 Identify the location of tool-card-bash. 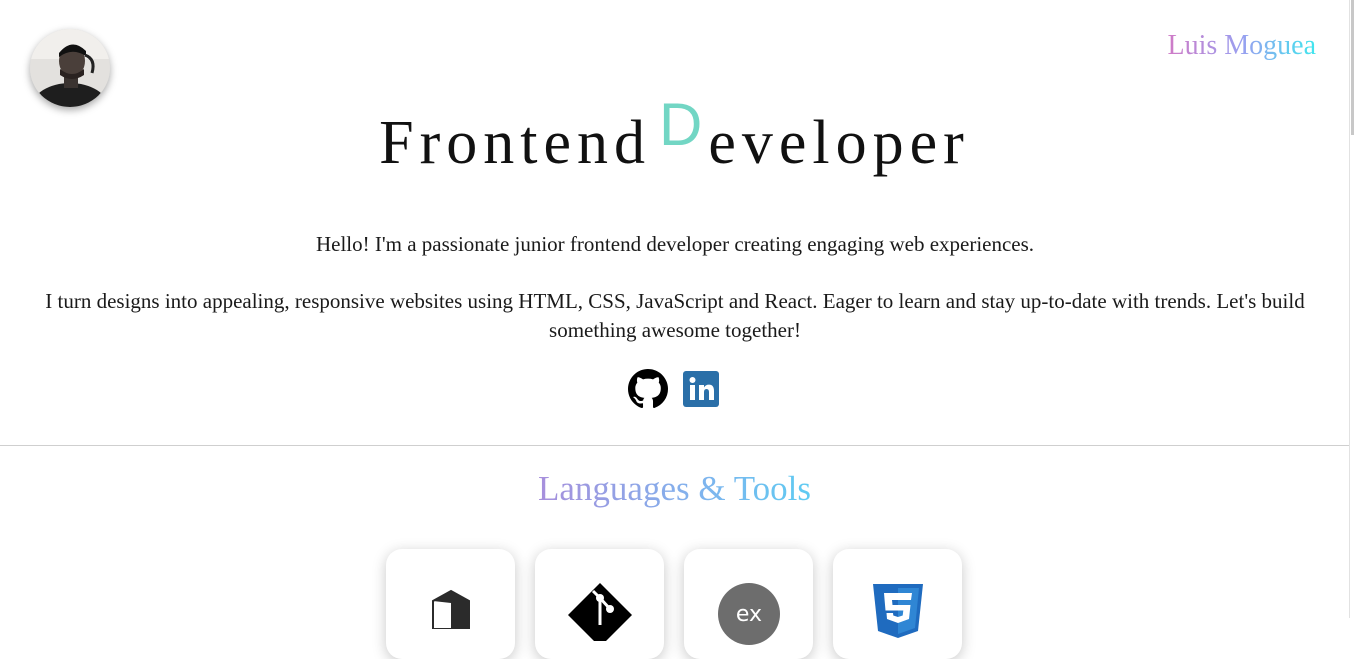
(450, 604).